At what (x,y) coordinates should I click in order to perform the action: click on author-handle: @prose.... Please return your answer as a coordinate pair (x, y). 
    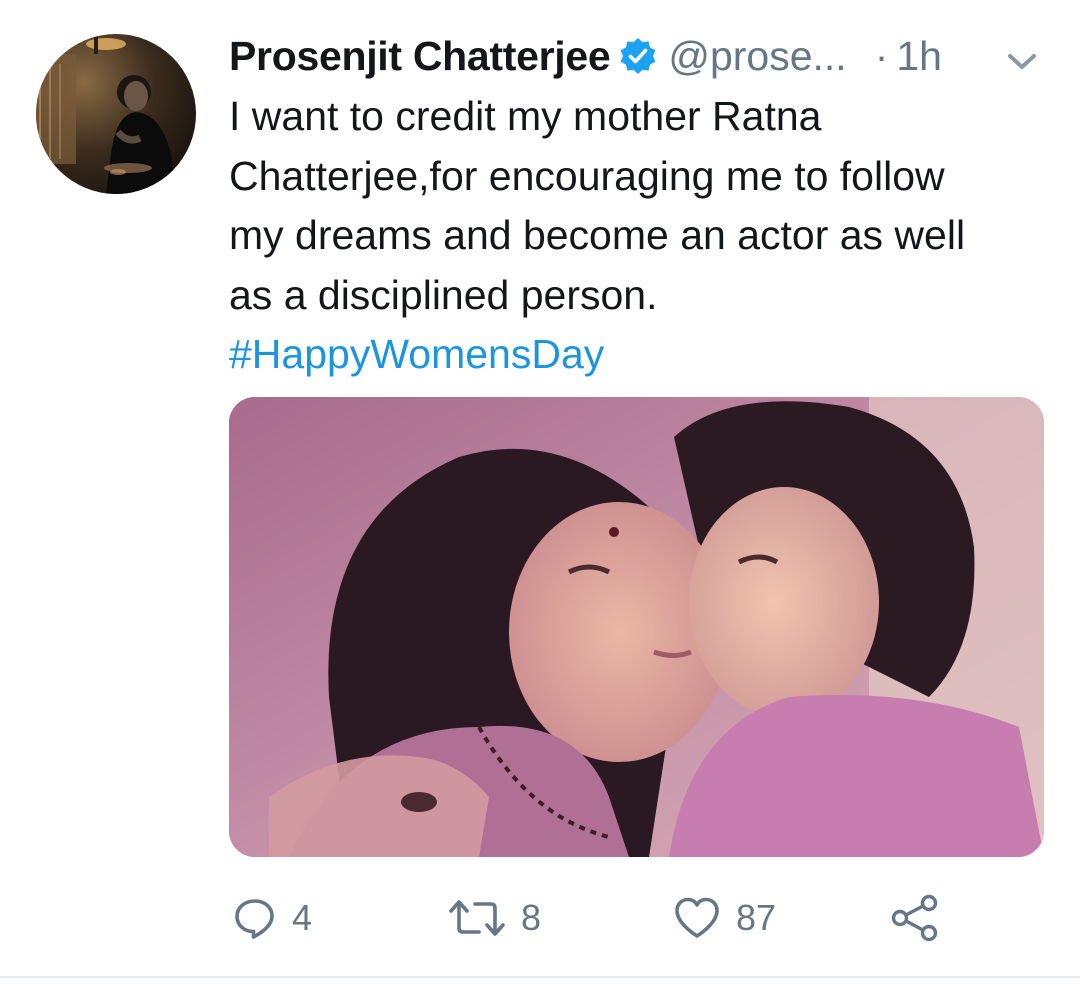
    Looking at the image, I should click on (757, 56).